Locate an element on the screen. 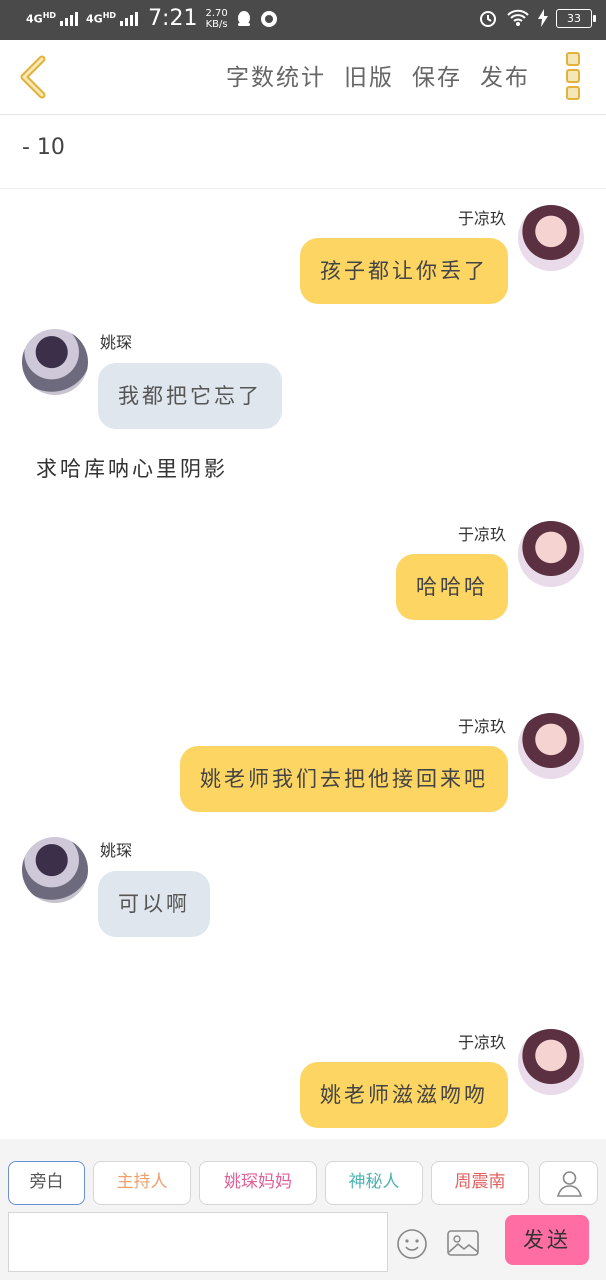  role-button: 周震南 is located at coordinates (480, 1183).